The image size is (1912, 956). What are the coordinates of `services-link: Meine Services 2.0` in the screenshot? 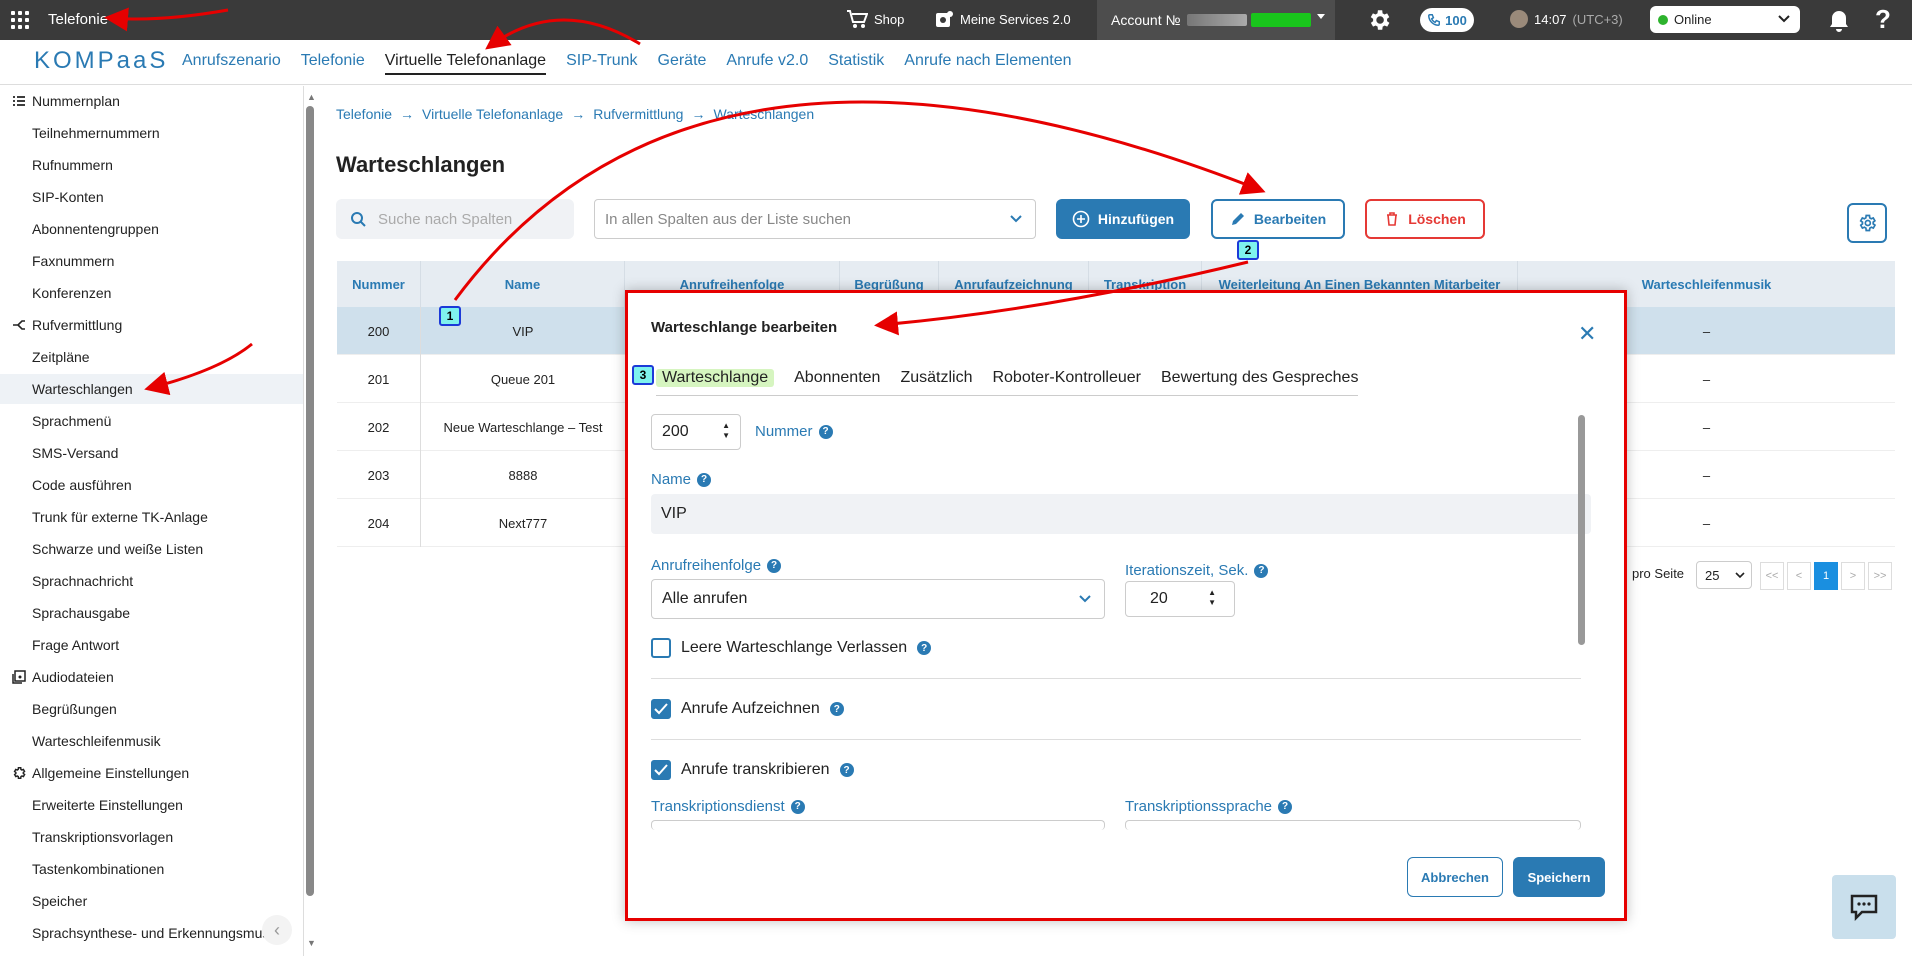 It's located at (1002, 19).